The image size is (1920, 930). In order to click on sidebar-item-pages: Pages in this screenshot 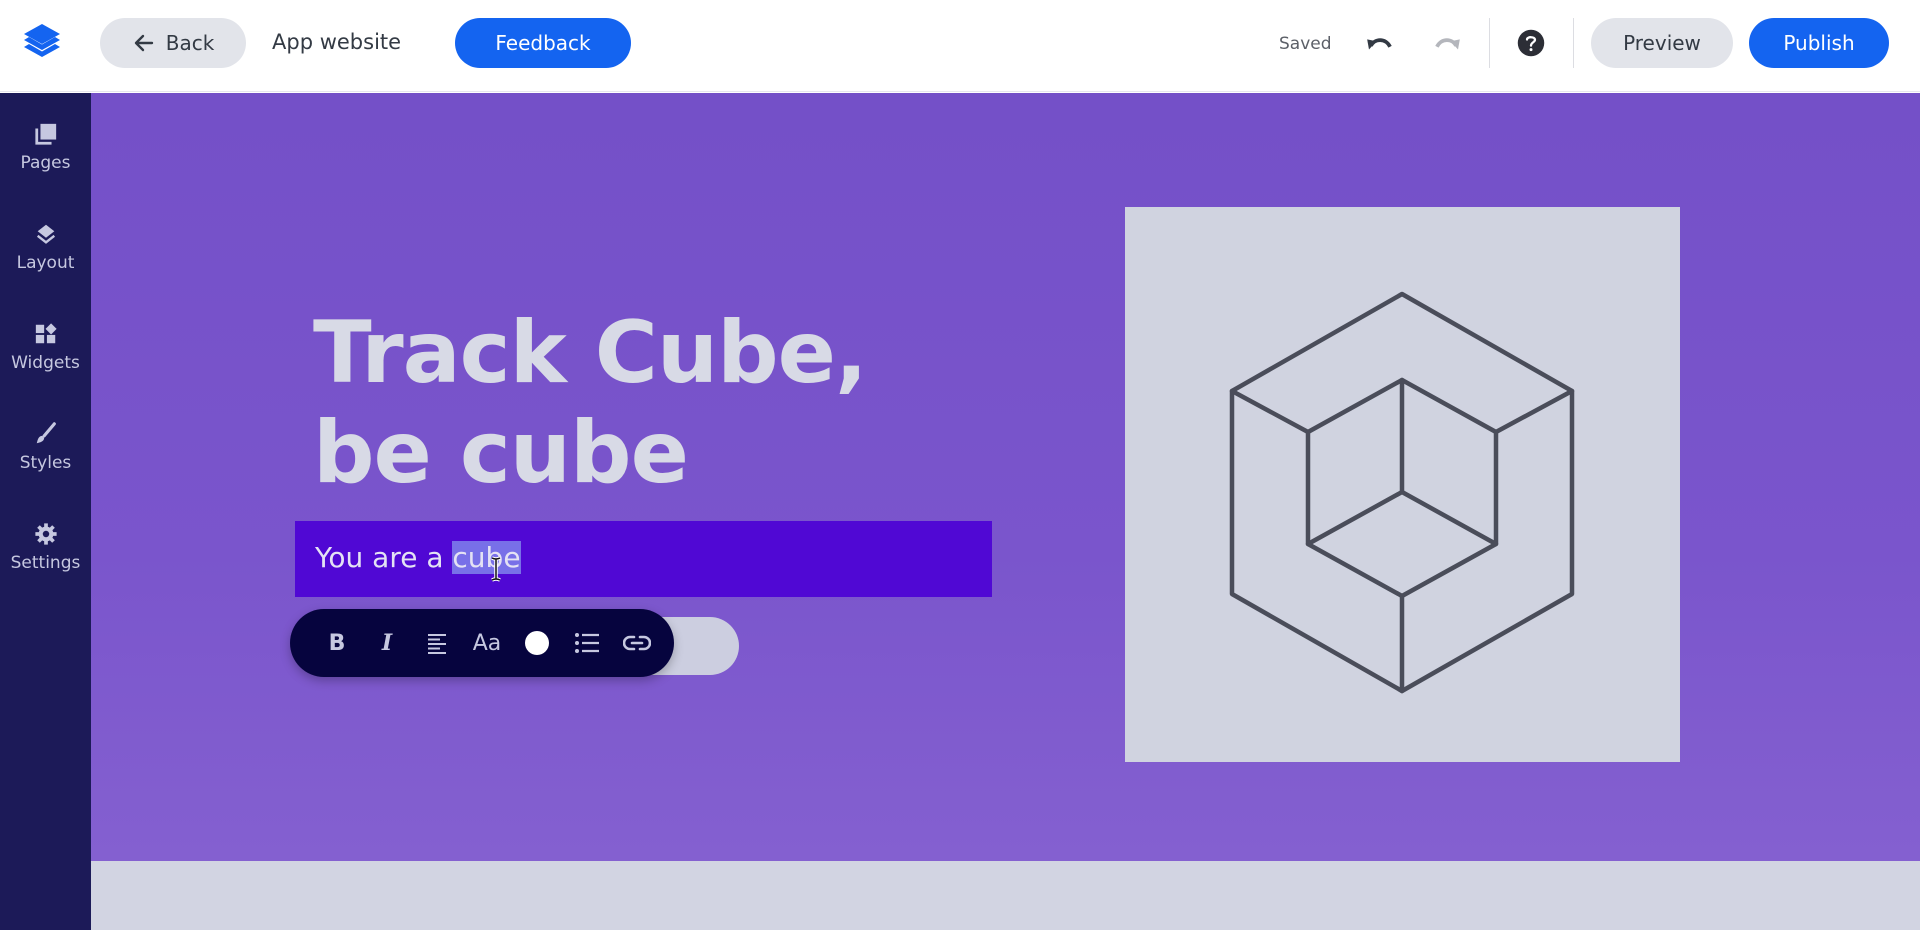, I will do `click(45, 161)`.